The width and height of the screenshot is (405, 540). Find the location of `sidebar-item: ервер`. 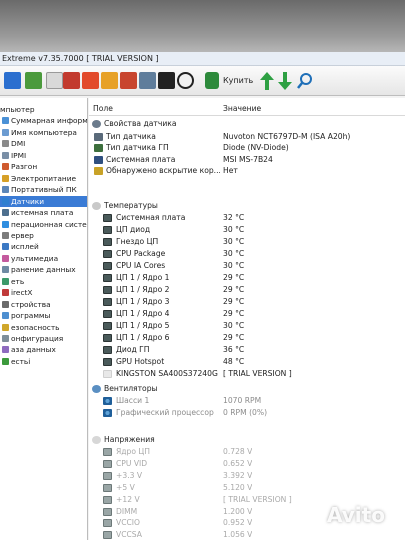

sidebar-item: ервер is located at coordinates (43, 235).